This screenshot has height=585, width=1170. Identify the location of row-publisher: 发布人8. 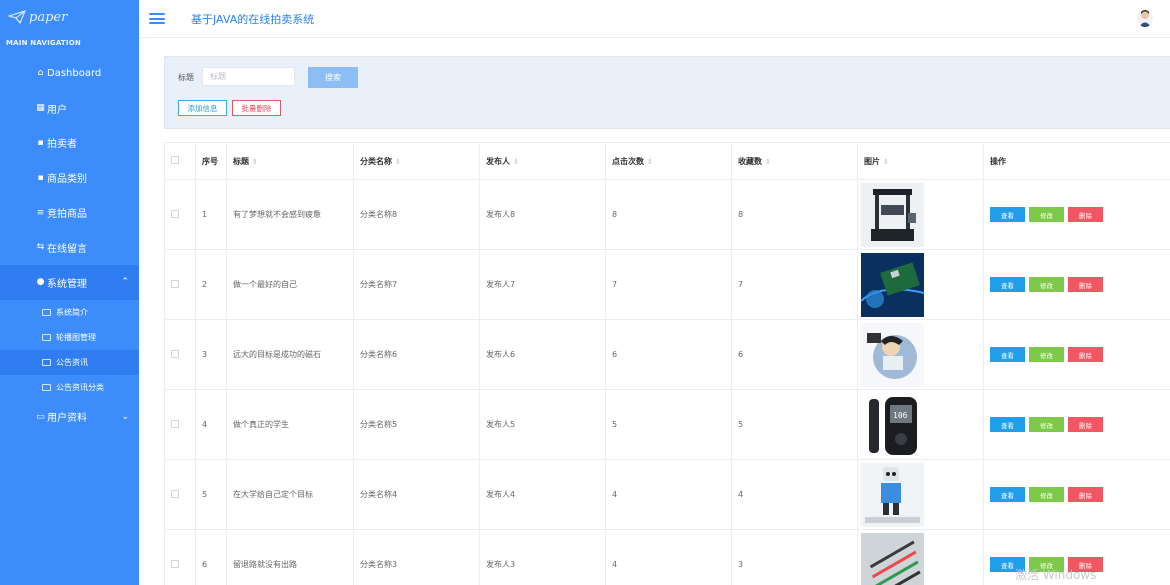
(542, 214).